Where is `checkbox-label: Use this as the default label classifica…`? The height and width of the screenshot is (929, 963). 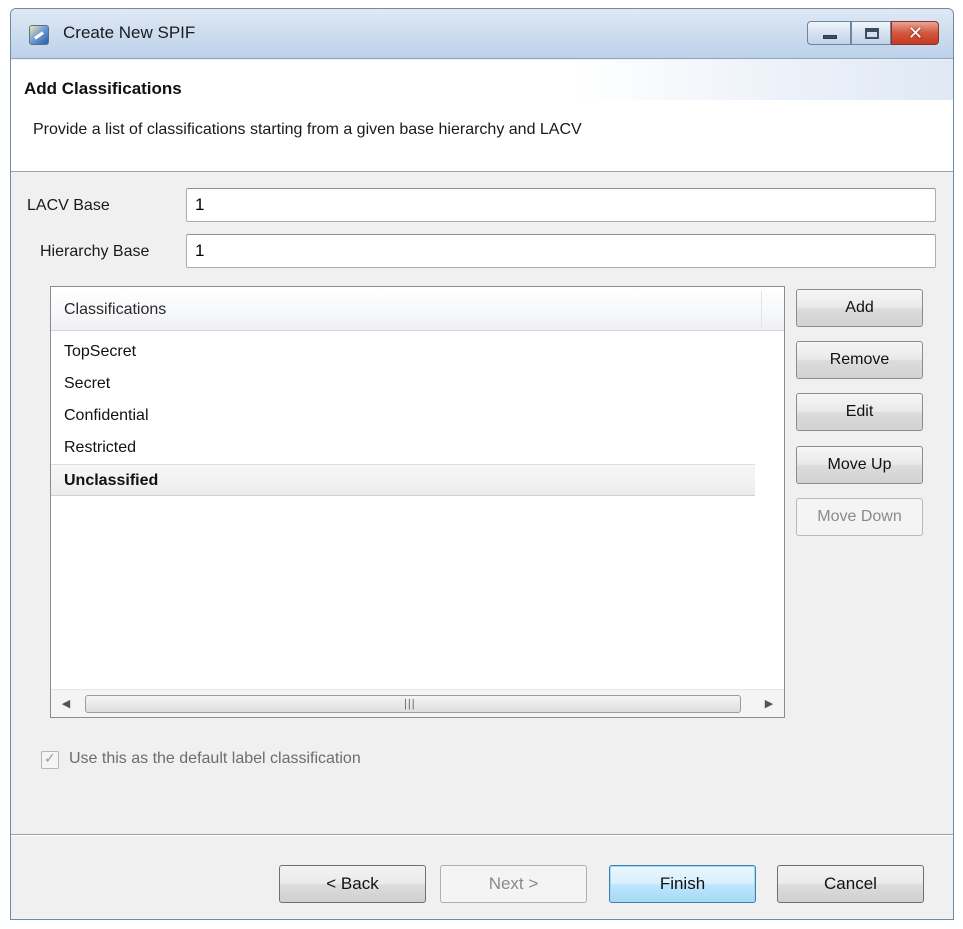
checkbox-label: Use this as the default label classifica… is located at coordinates (215, 758).